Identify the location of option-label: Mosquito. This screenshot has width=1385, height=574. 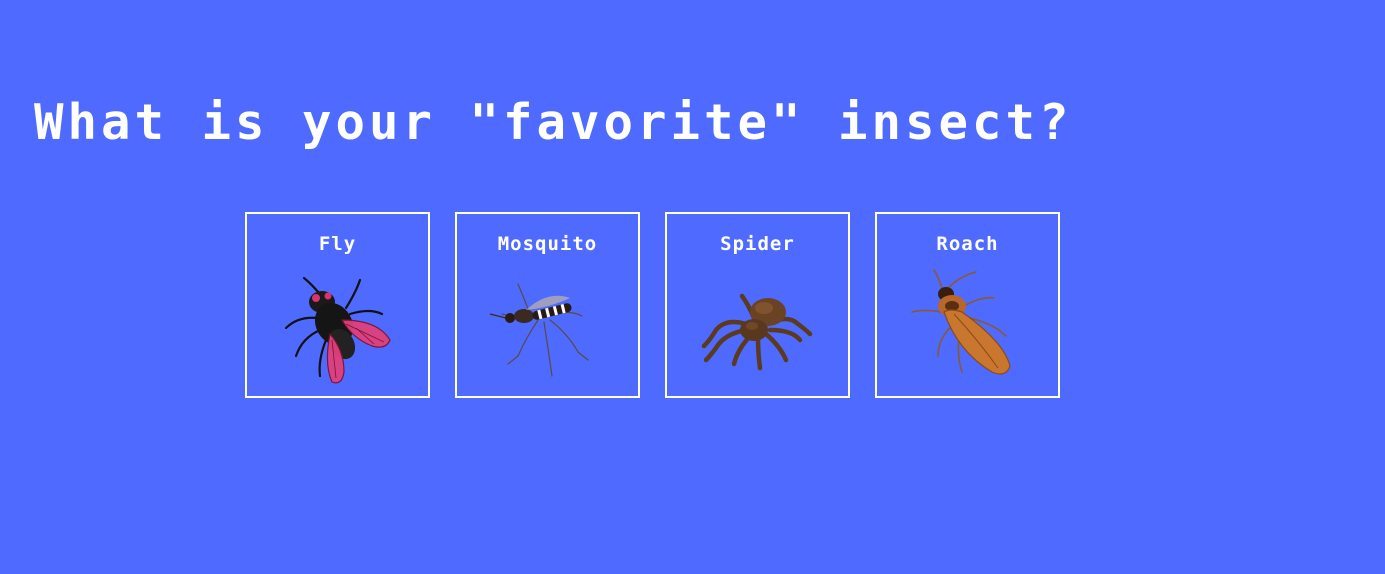
(547, 244).